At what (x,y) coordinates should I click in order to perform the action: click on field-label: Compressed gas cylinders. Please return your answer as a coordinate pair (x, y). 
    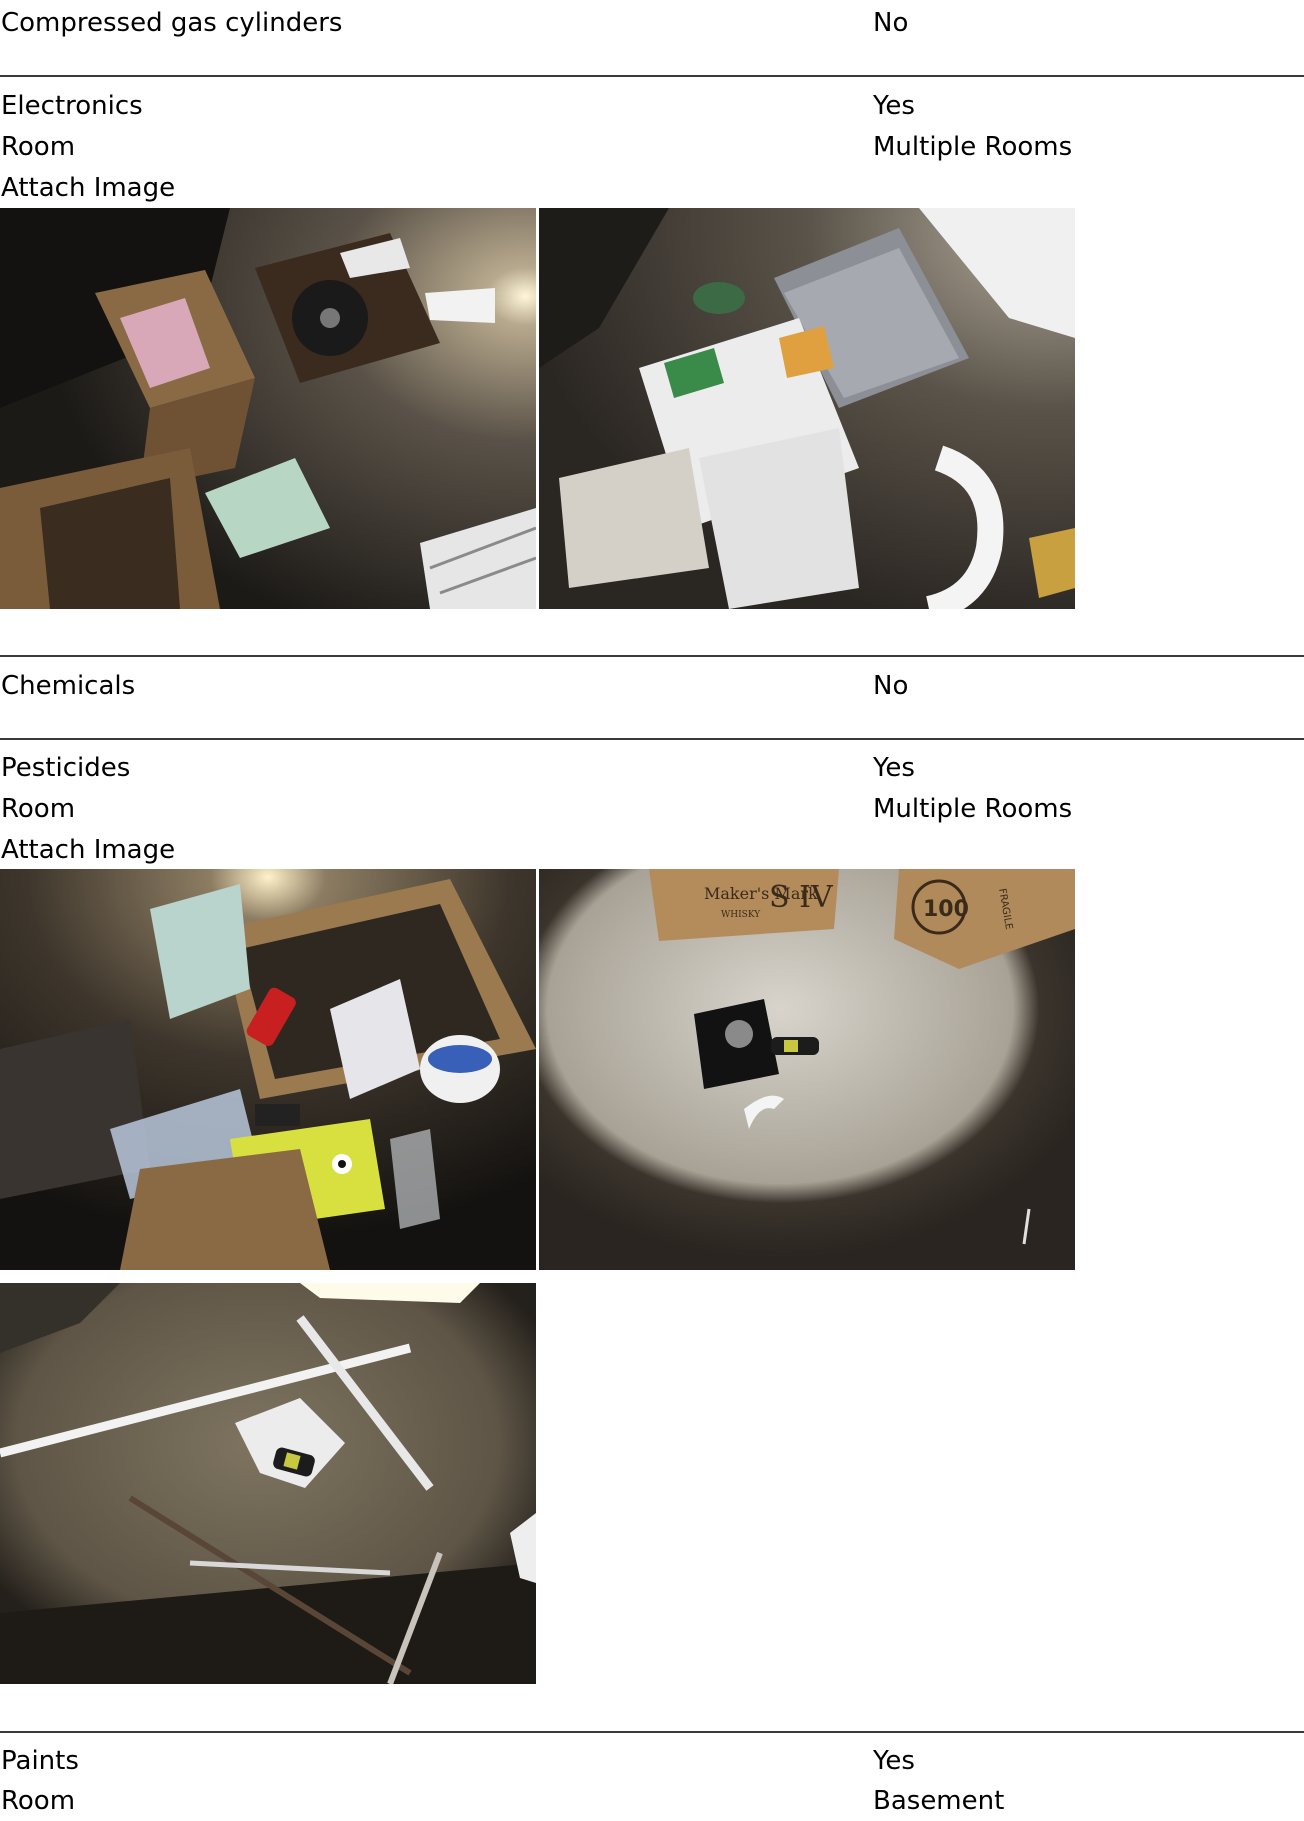
    Looking at the image, I should click on (172, 23).